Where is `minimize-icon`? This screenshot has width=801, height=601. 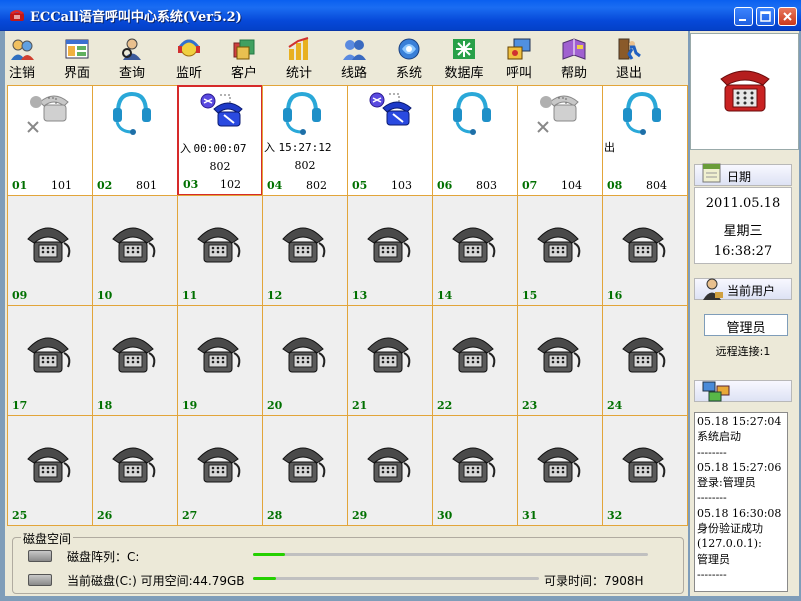 minimize-icon is located at coordinates (742, 20).